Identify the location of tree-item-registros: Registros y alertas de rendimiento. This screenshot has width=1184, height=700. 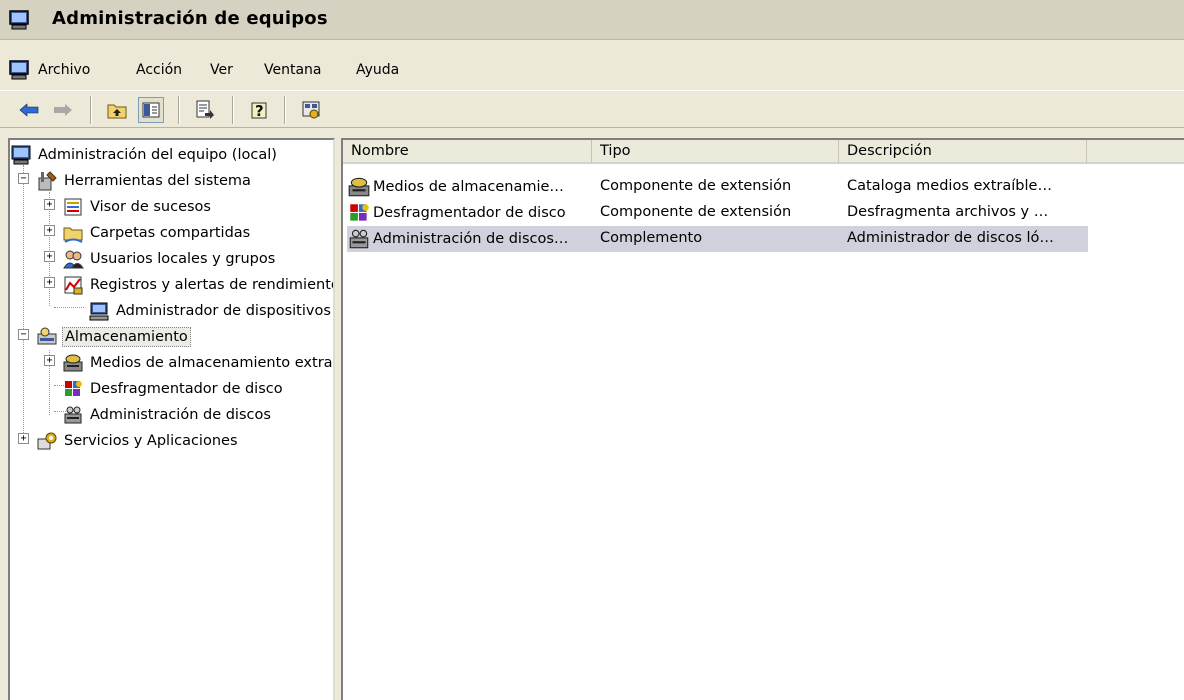
(198, 285).